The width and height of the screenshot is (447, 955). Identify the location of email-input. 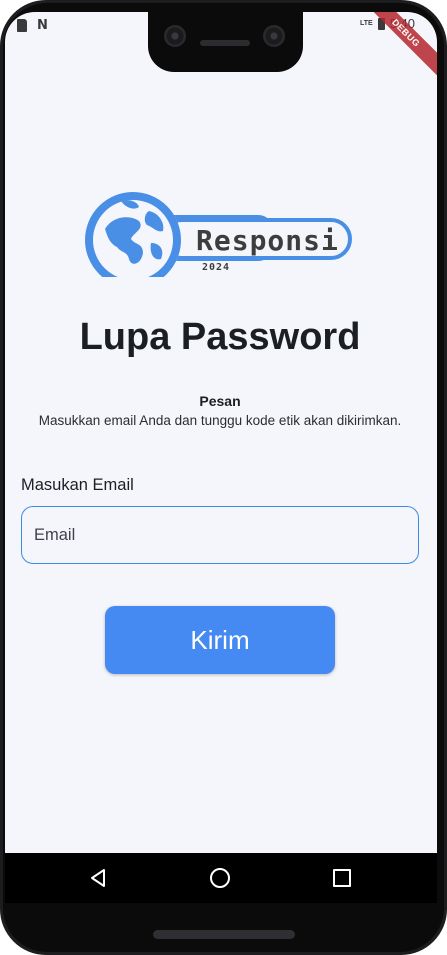
(220, 535).